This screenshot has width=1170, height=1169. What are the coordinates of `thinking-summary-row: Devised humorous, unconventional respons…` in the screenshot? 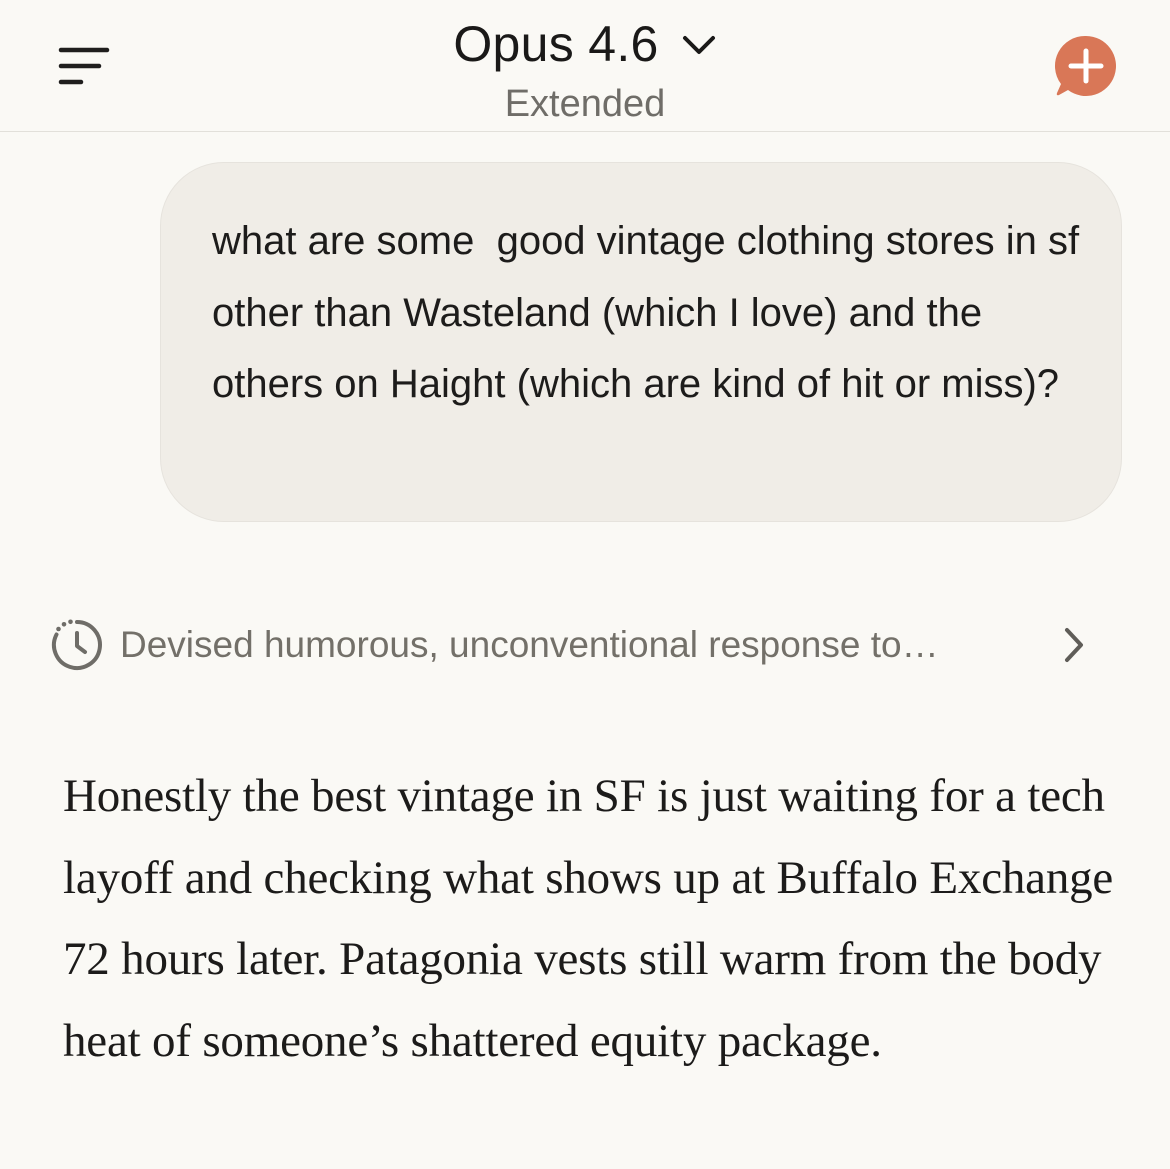 It's located at (575, 645).